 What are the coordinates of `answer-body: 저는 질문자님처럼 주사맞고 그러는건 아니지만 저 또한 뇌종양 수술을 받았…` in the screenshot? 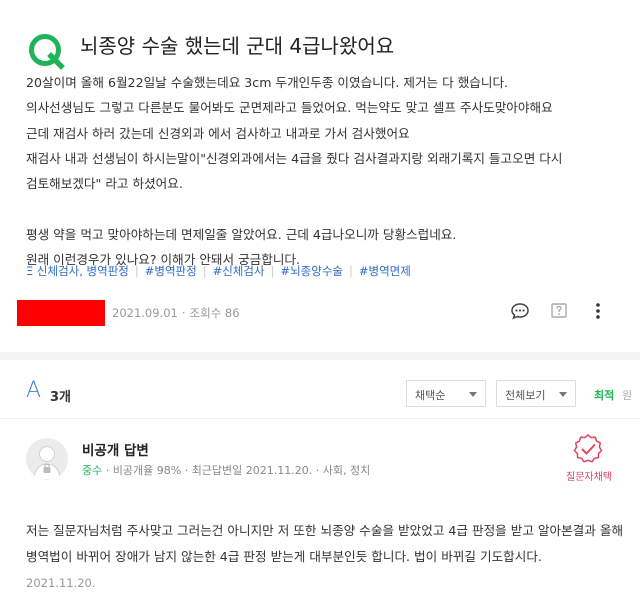 It's located at (326, 543).